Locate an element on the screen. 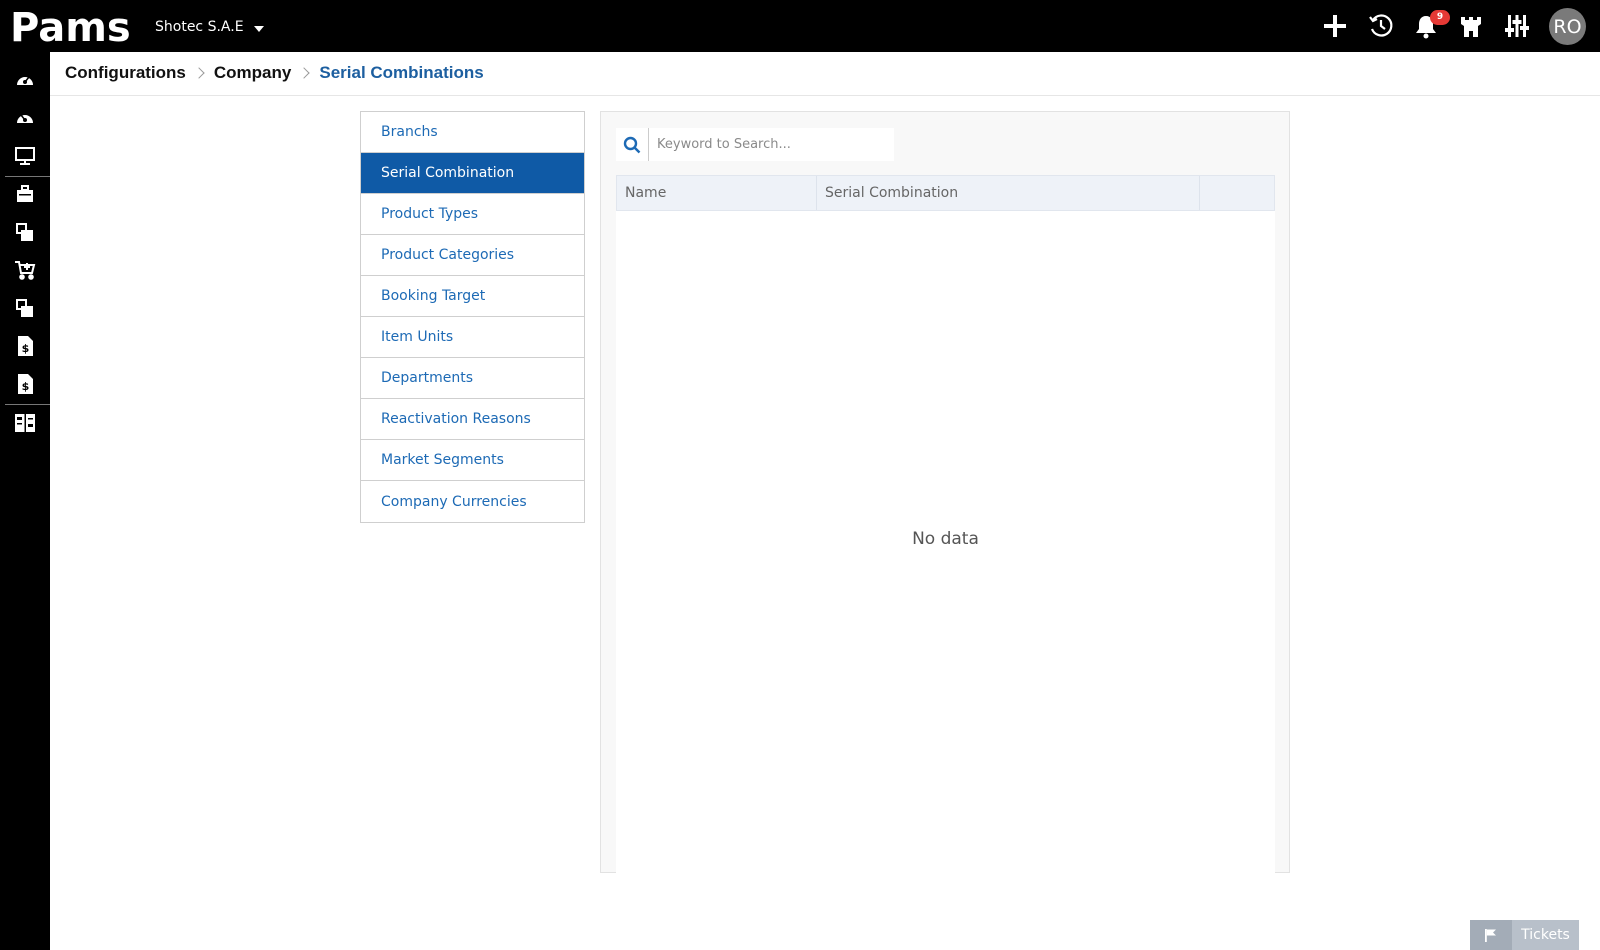  tickets-button: Tickets is located at coordinates (1524, 935).